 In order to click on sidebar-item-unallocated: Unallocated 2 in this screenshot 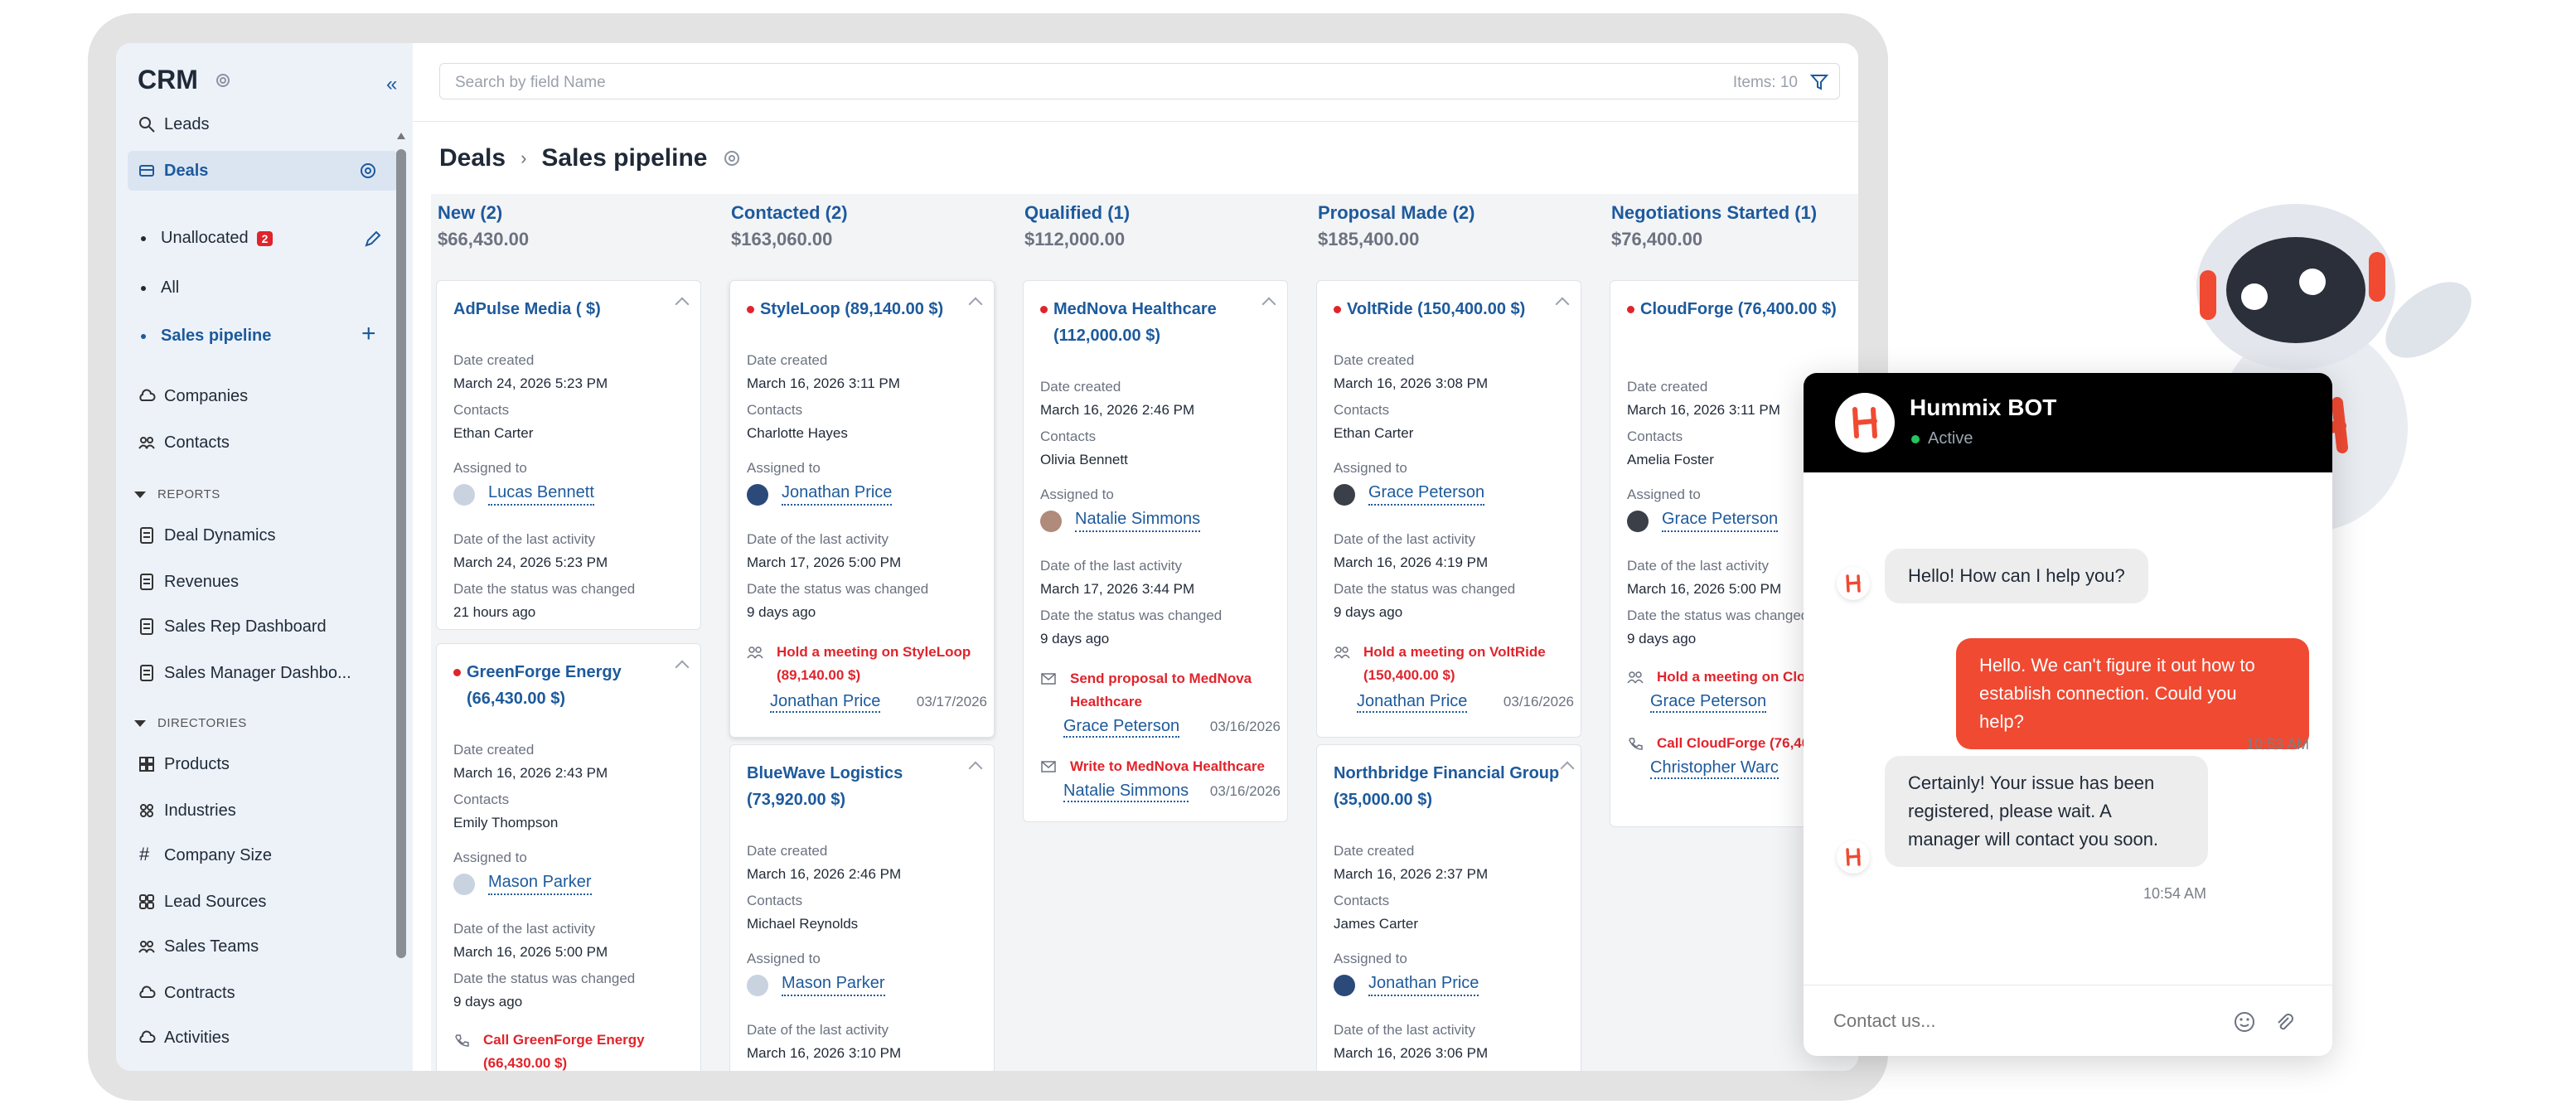, I will do `click(207, 238)`.